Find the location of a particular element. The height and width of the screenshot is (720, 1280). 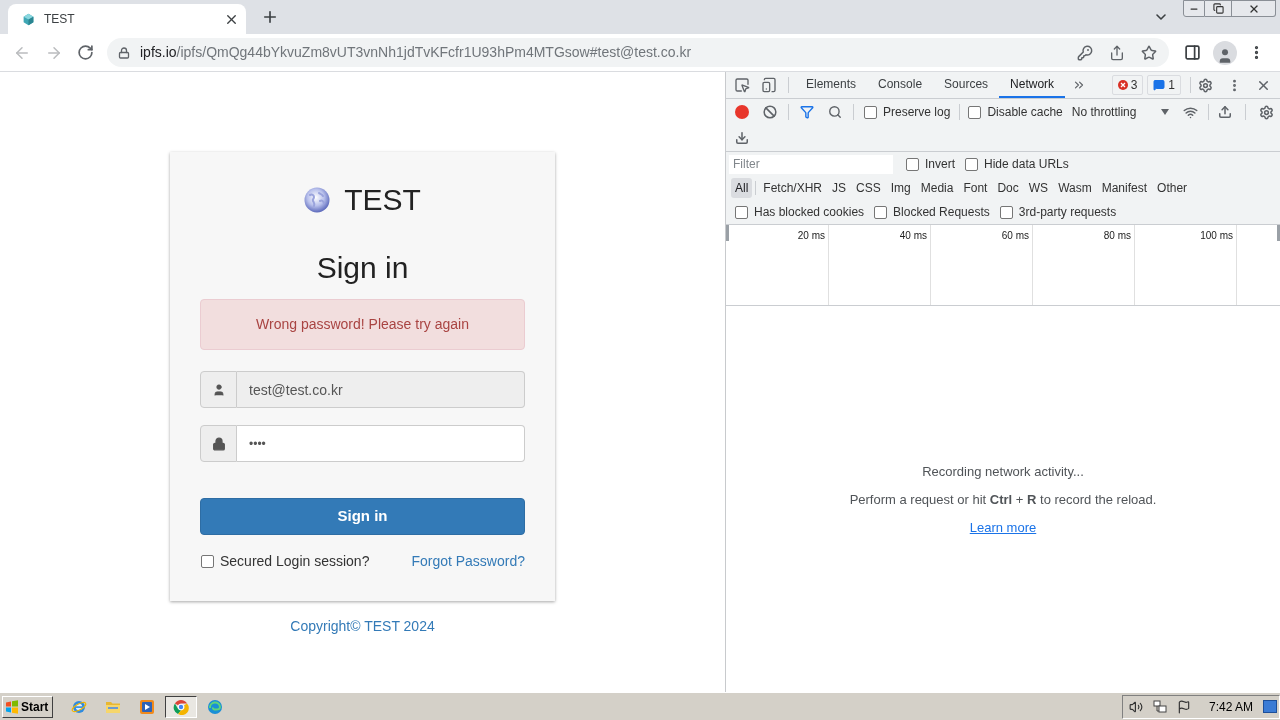

restore-icon is located at coordinates (1218, 8).